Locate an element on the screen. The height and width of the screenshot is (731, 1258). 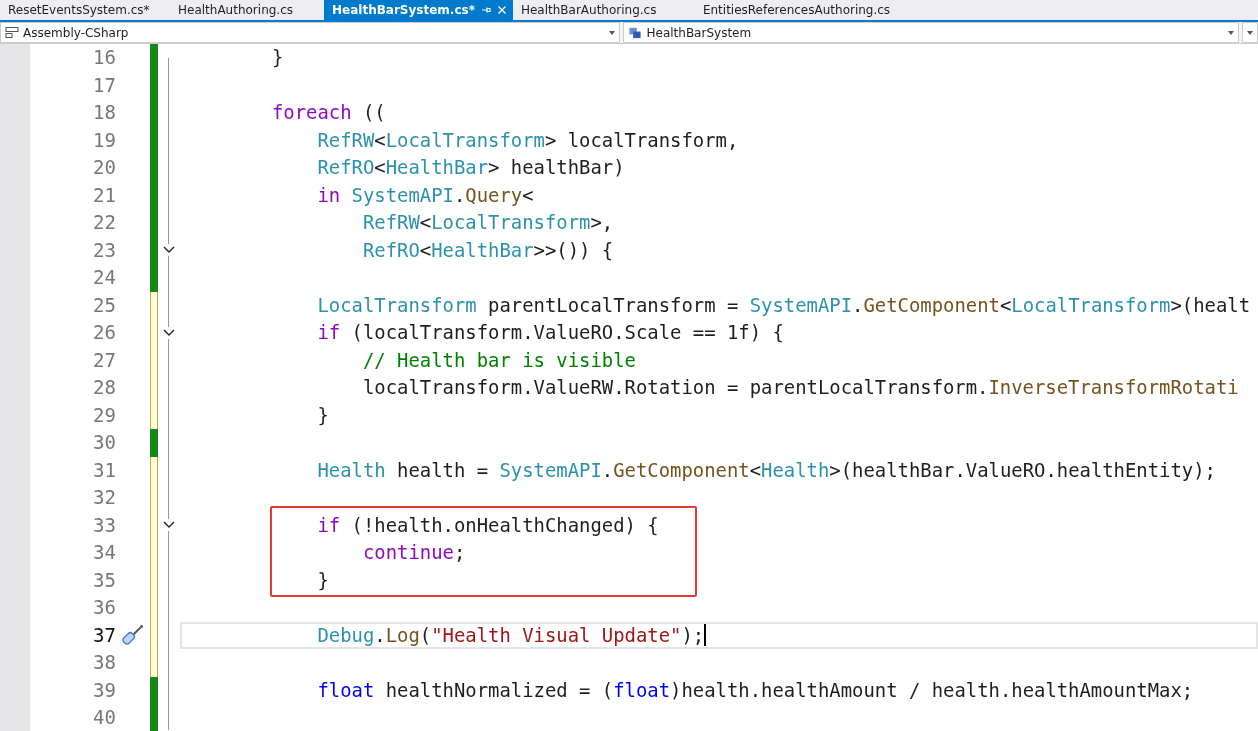
line-number: 17 is located at coordinates (104, 85).